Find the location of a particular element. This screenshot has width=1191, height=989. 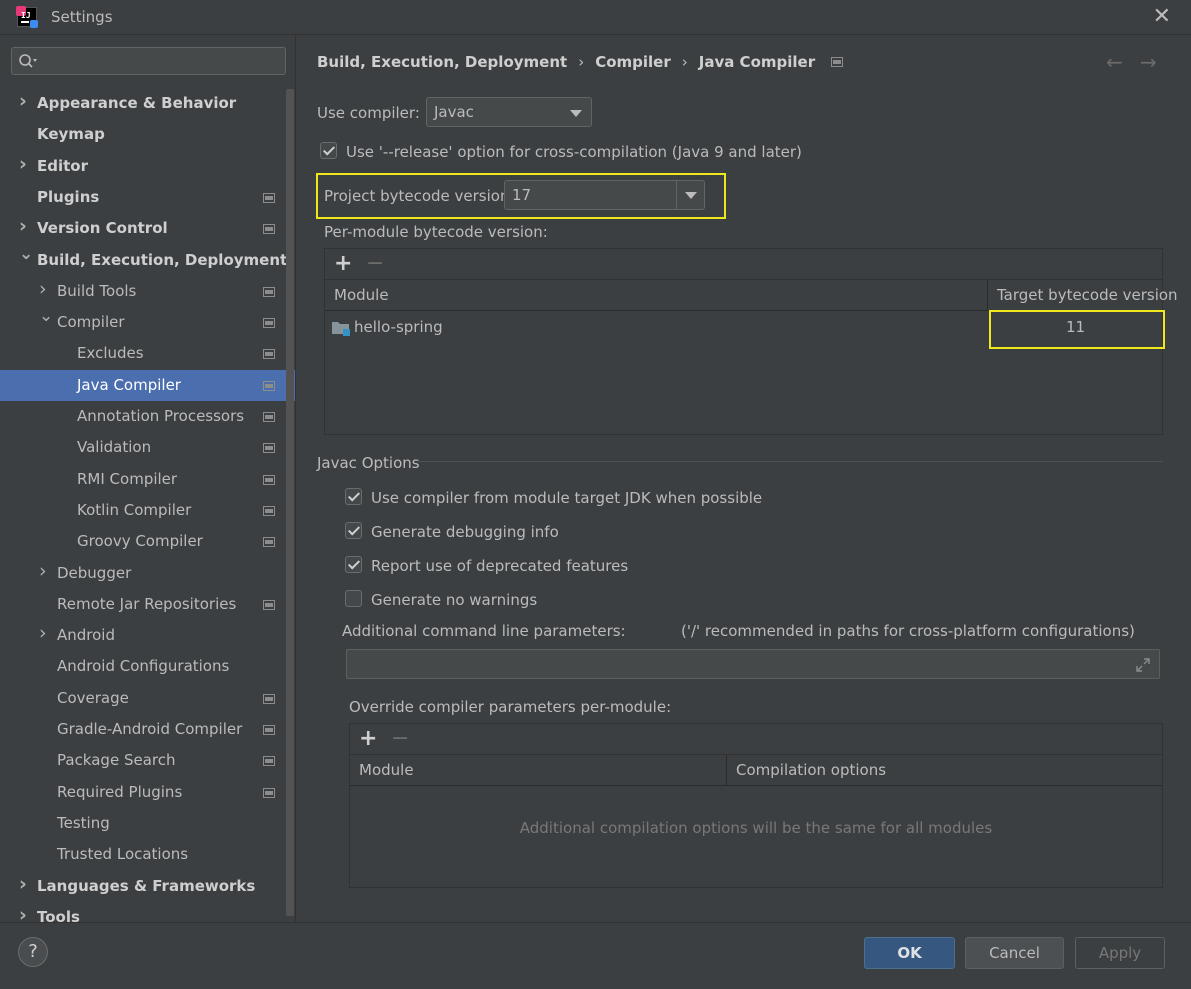

sidebar-item-groovy-compiler: Groovy Compiler is located at coordinates (147, 541).